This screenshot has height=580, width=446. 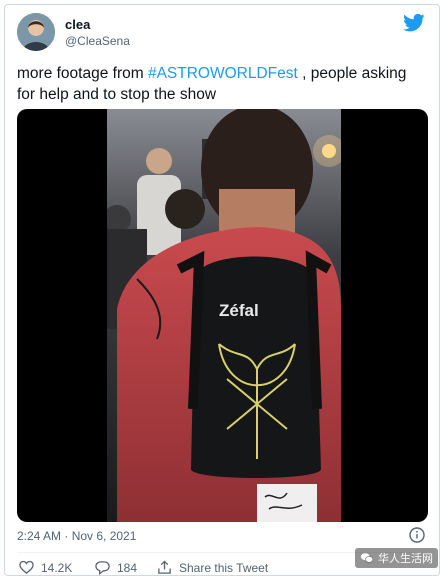 I want to click on watermark: 华人生活网, so click(x=396, y=558).